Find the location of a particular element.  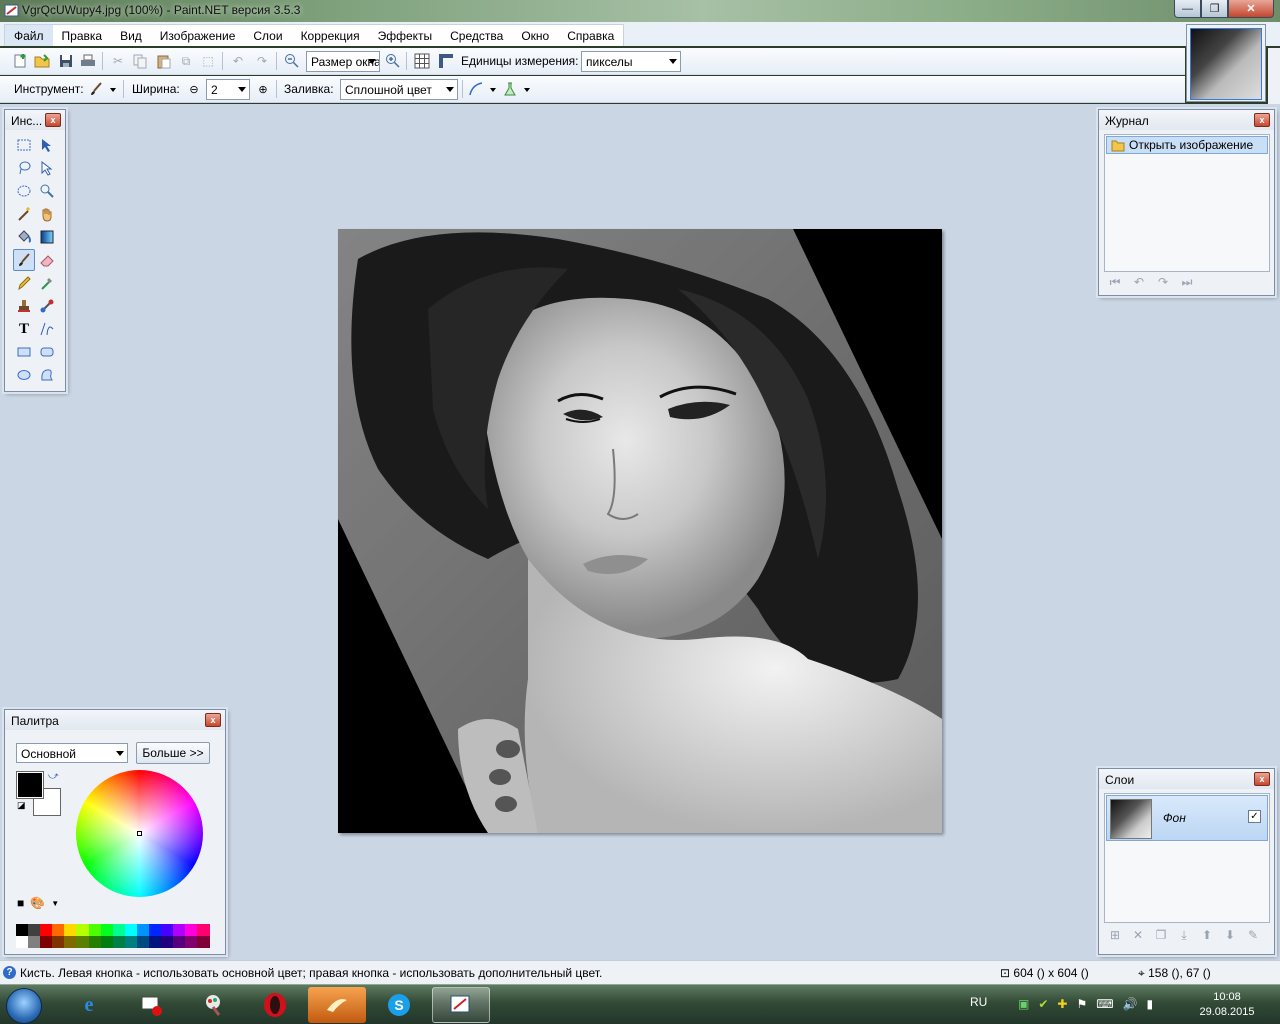

menu-image: Изображение is located at coordinates (198, 35).